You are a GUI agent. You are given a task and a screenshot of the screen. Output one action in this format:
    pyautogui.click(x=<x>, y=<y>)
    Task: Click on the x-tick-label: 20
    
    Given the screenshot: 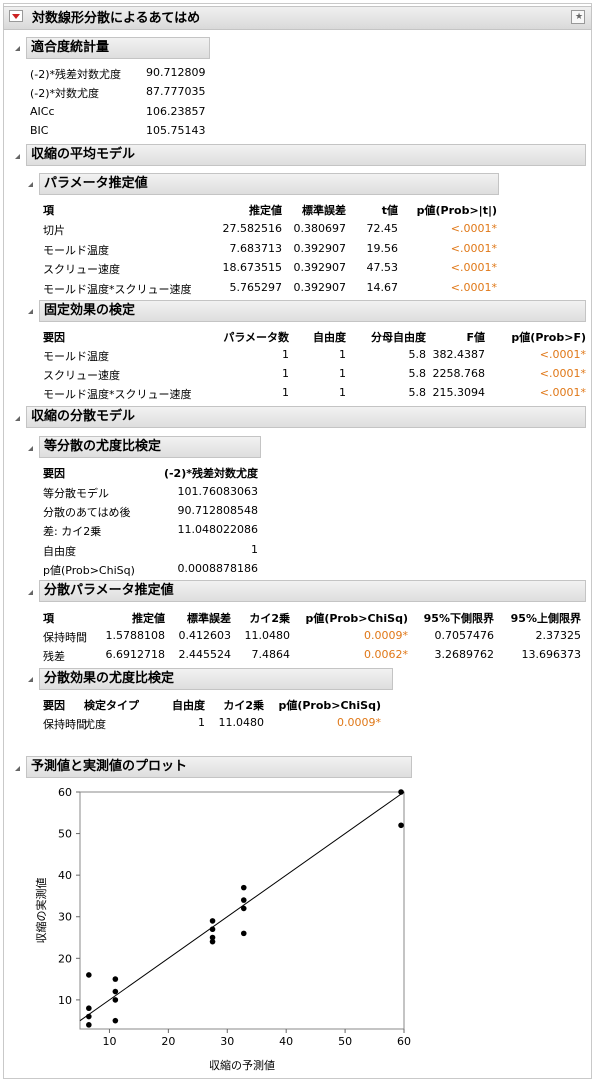 What is the action you would take?
    pyautogui.click(x=168, y=1041)
    